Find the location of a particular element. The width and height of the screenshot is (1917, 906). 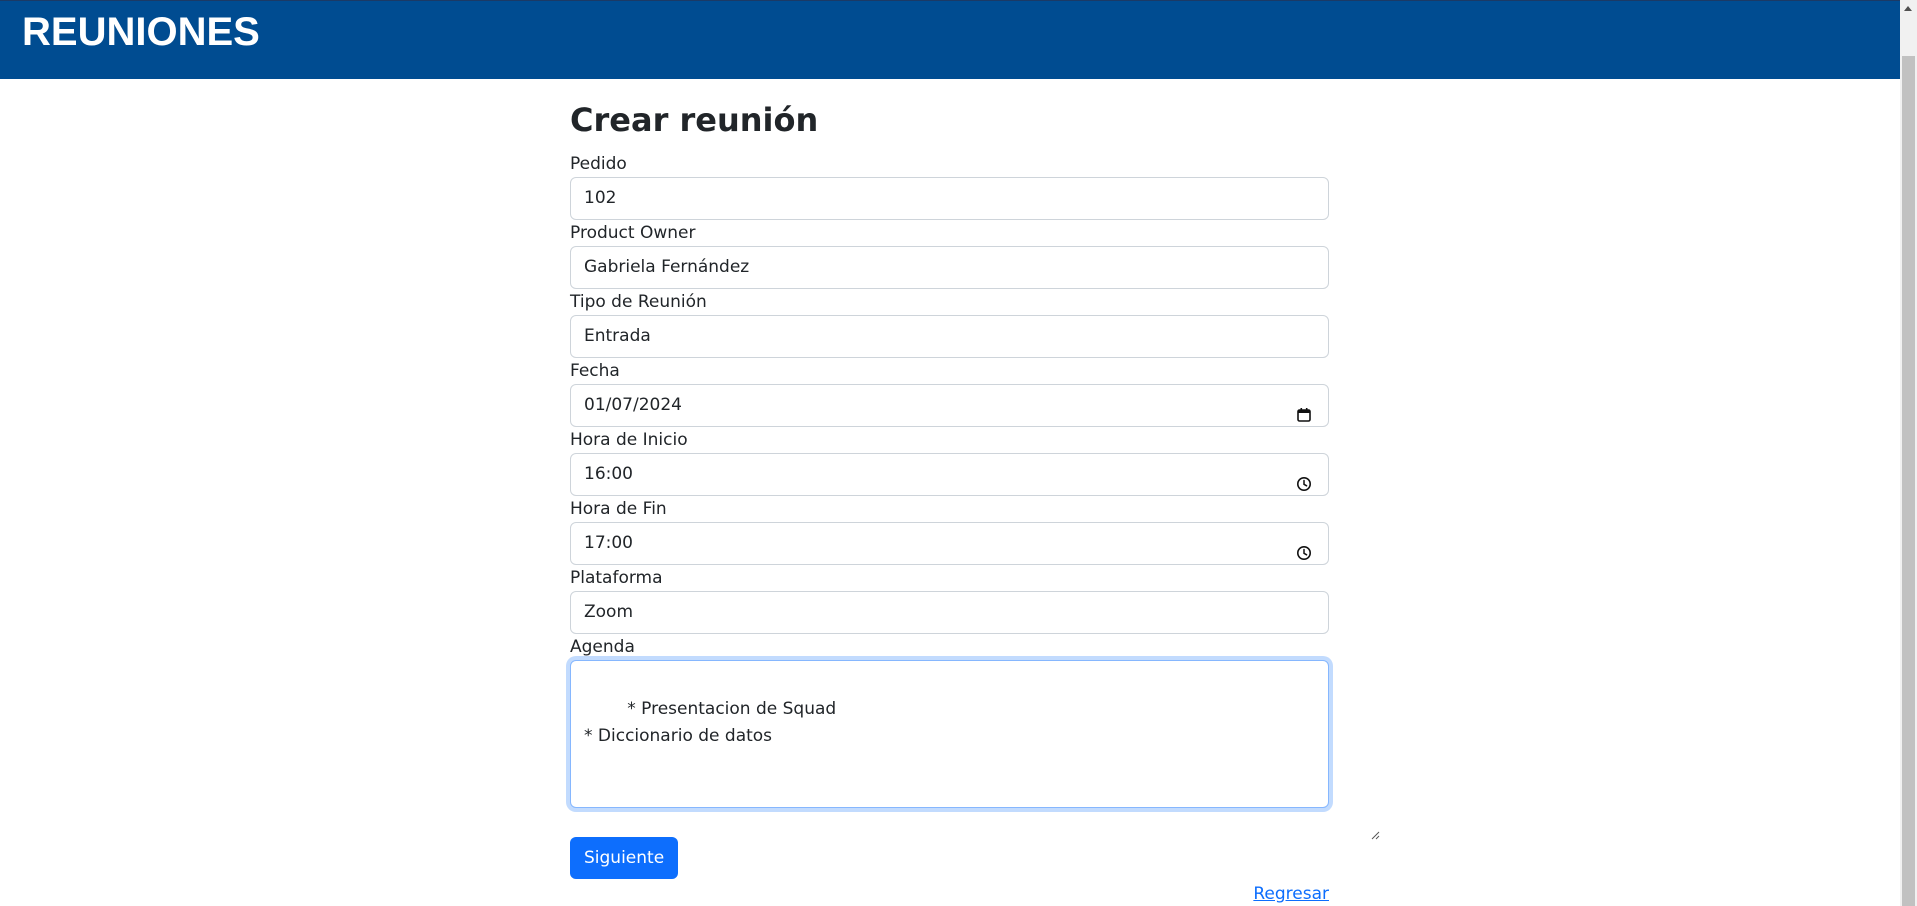

fecha-value: 01/07/2024 is located at coordinates (633, 405).